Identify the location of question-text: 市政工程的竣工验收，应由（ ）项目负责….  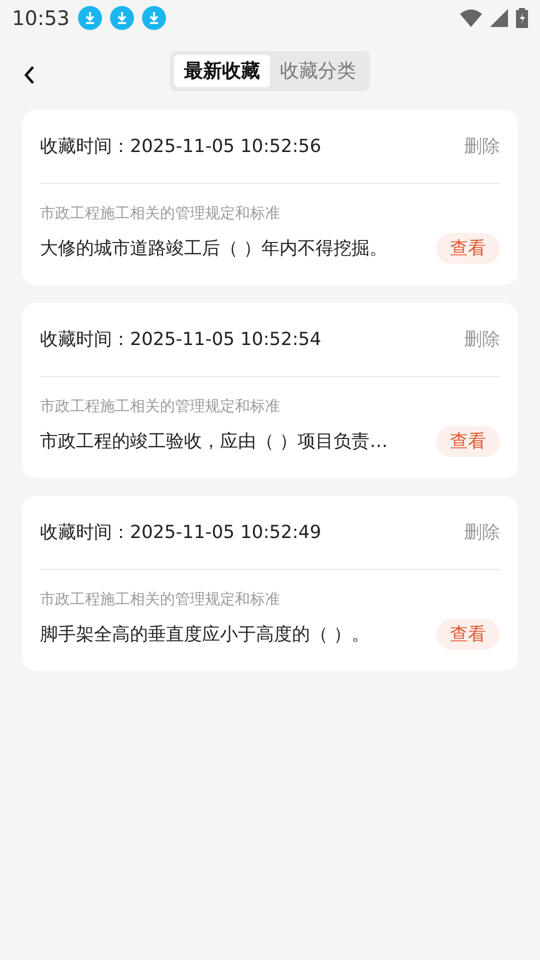
(214, 442).